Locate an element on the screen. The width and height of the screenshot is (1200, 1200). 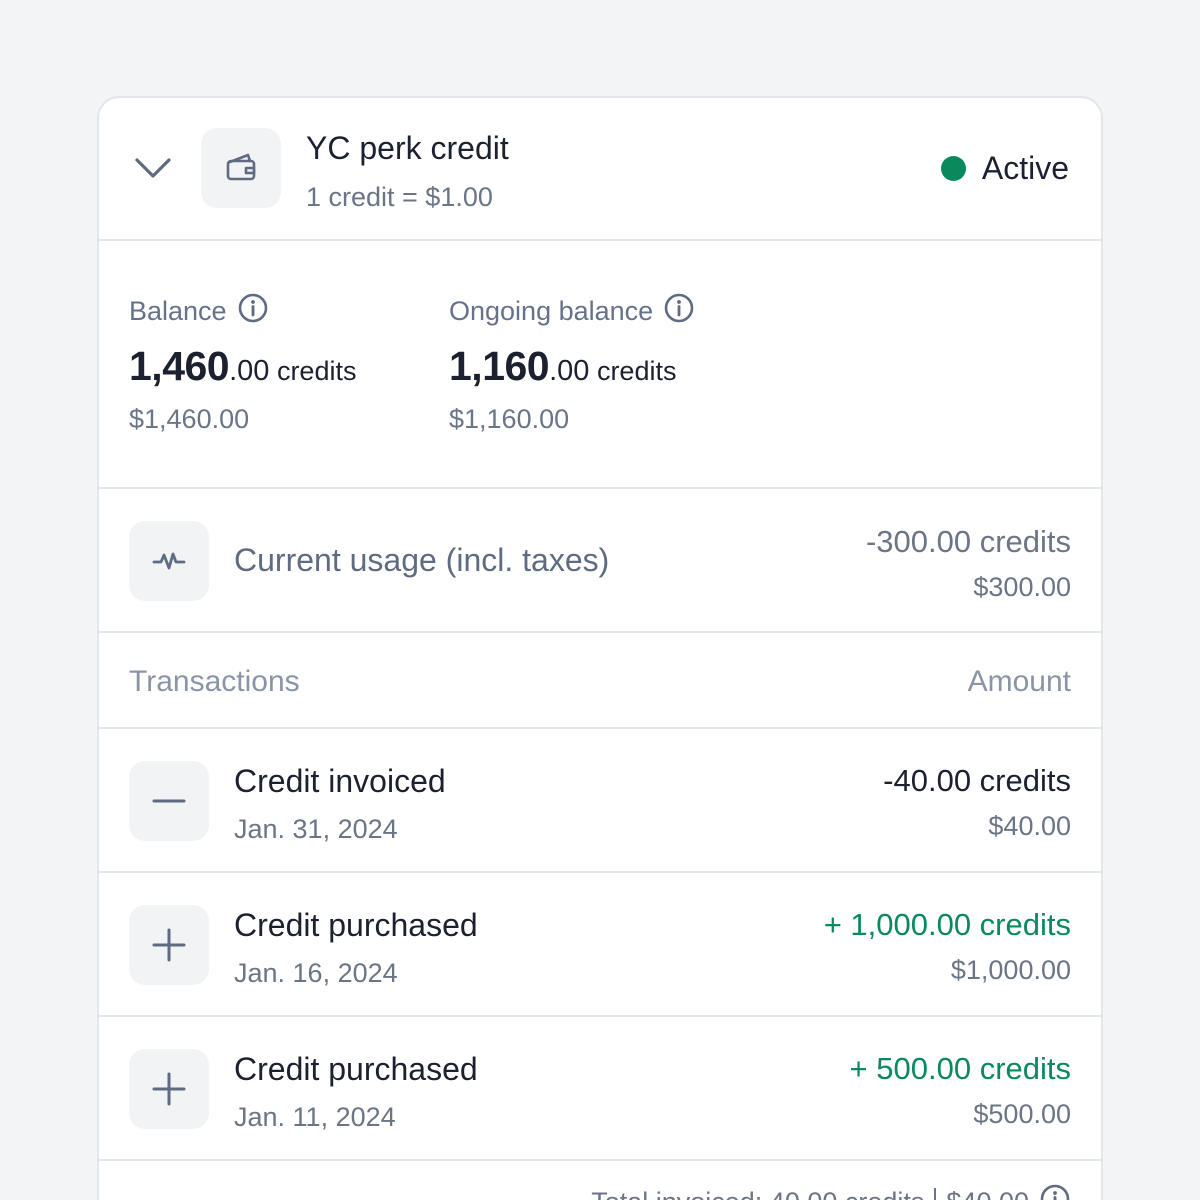
transaction-usd: $500.00 is located at coordinates (1022, 1114).